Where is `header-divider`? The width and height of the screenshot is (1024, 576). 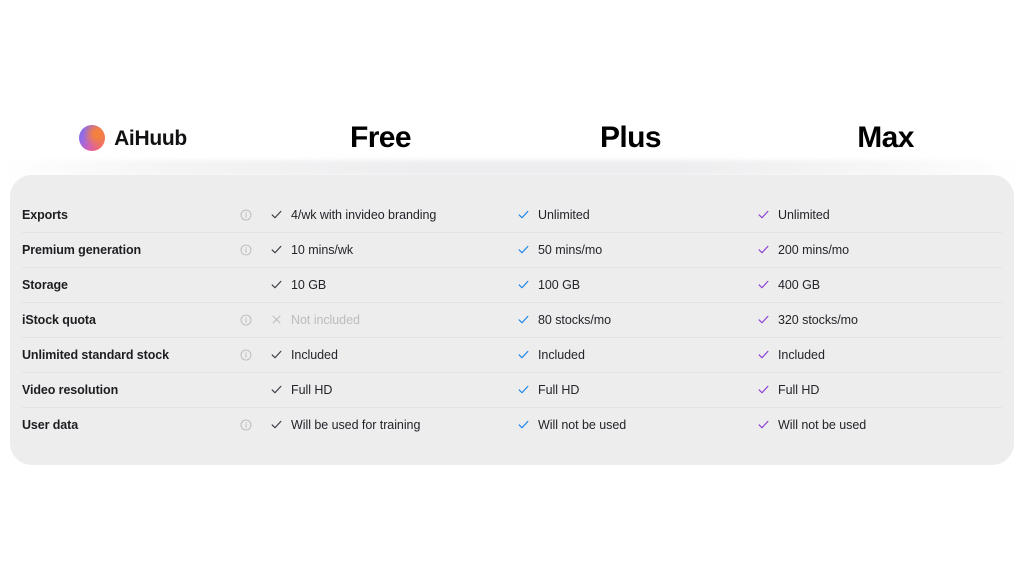 header-divider is located at coordinates (512, 168).